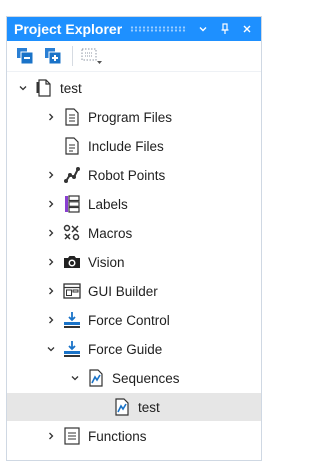  What do you see at coordinates (108, 204) in the screenshot?
I see `tree-item-label: Labels` at bounding box center [108, 204].